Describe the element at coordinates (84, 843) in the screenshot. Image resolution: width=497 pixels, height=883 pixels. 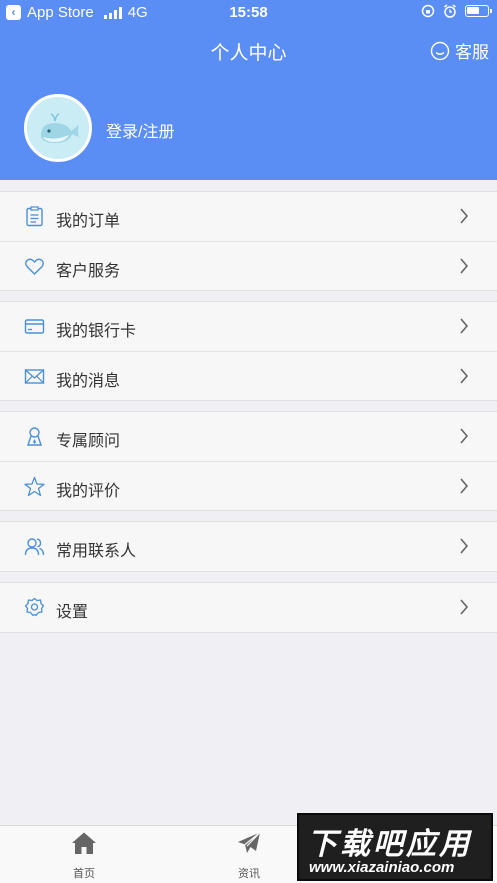
I see `home-icon` at that location.